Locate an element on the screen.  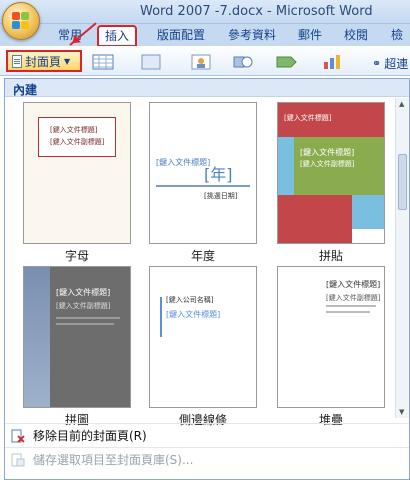
template-puzzle-preview: [鍵入文件標題] [鍵入文件副標題] is located at coordinates (77, 337).